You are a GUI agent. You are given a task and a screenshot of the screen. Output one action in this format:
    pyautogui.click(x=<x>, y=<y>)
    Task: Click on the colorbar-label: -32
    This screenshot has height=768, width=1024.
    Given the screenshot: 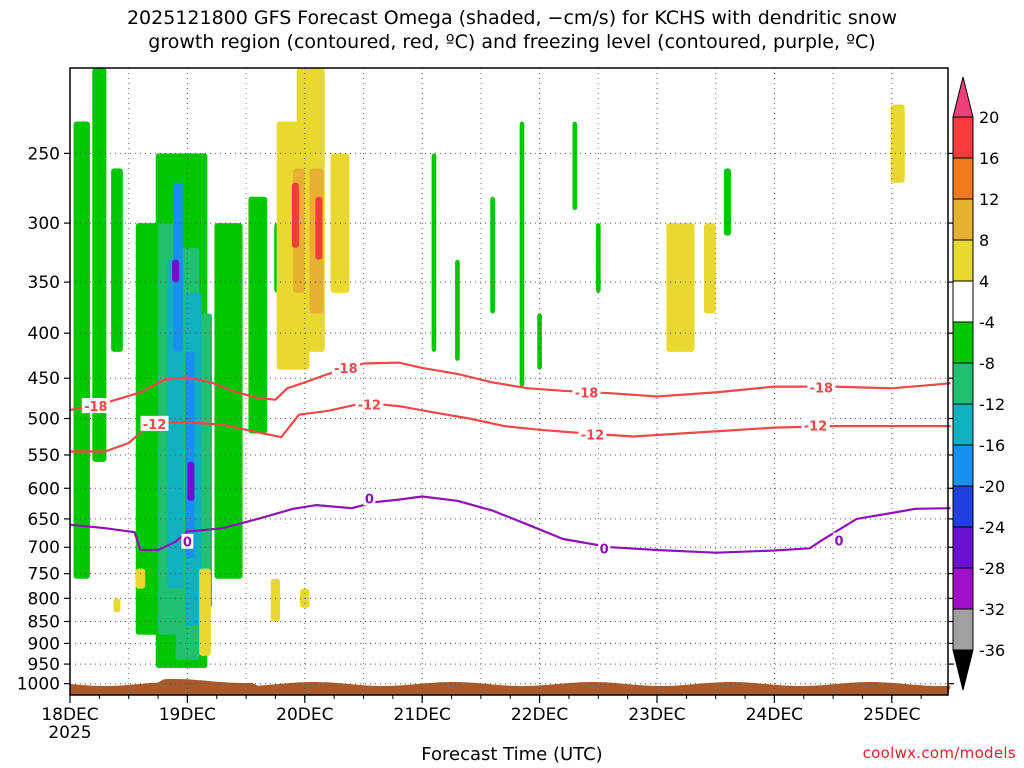 What is the action you would take?
    pyautogui.click(x=992, y=609)
    